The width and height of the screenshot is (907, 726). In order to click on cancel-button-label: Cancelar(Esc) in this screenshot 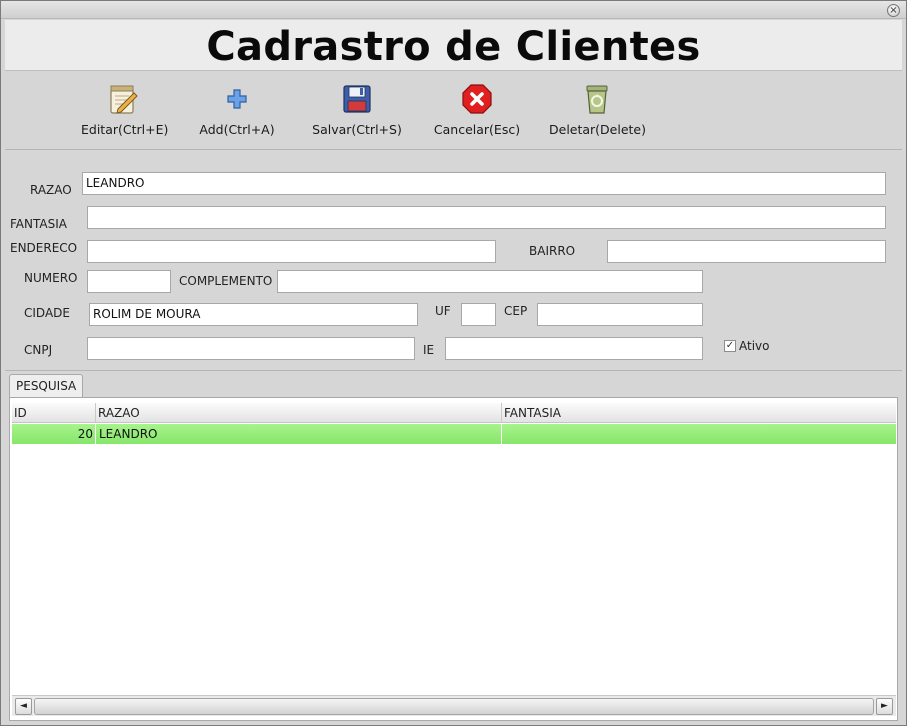, I will do `click(477, 129)`.